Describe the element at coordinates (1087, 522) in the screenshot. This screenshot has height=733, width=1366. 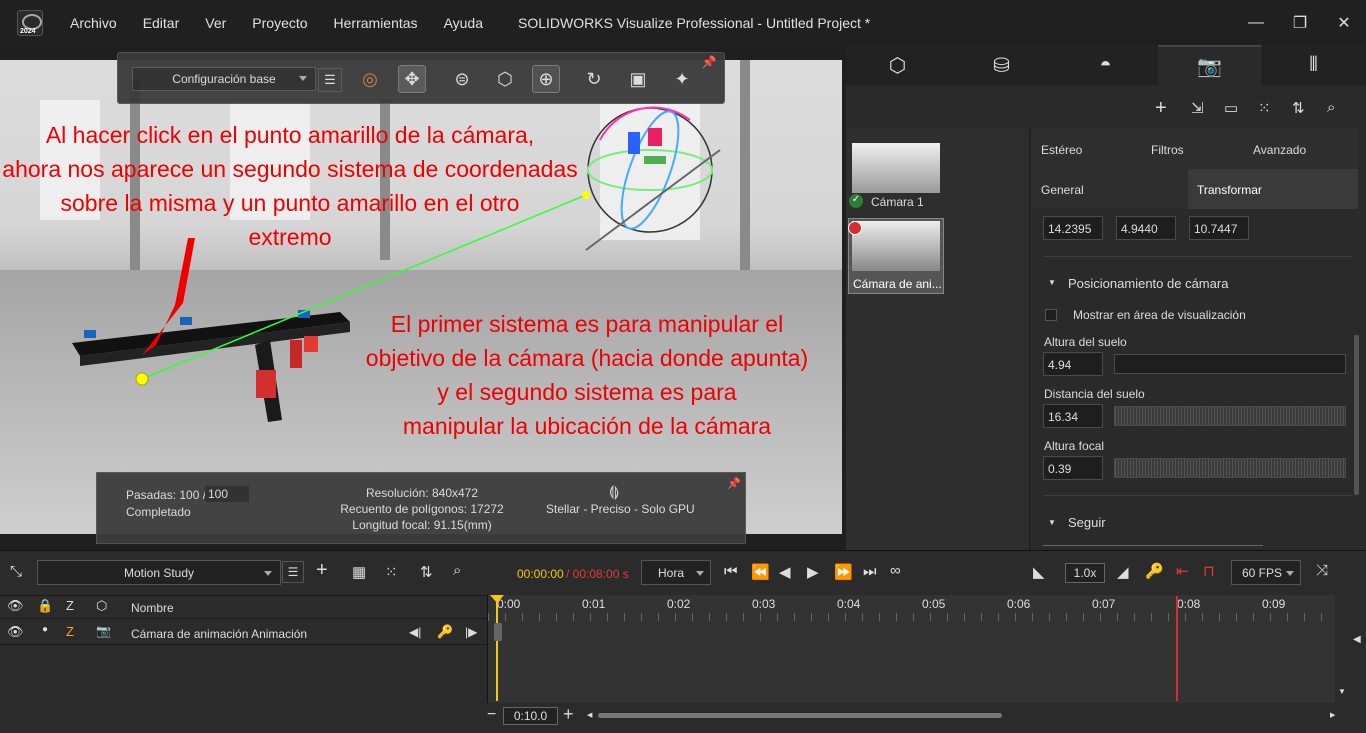
I see `section-follow: Seguir` at that location.